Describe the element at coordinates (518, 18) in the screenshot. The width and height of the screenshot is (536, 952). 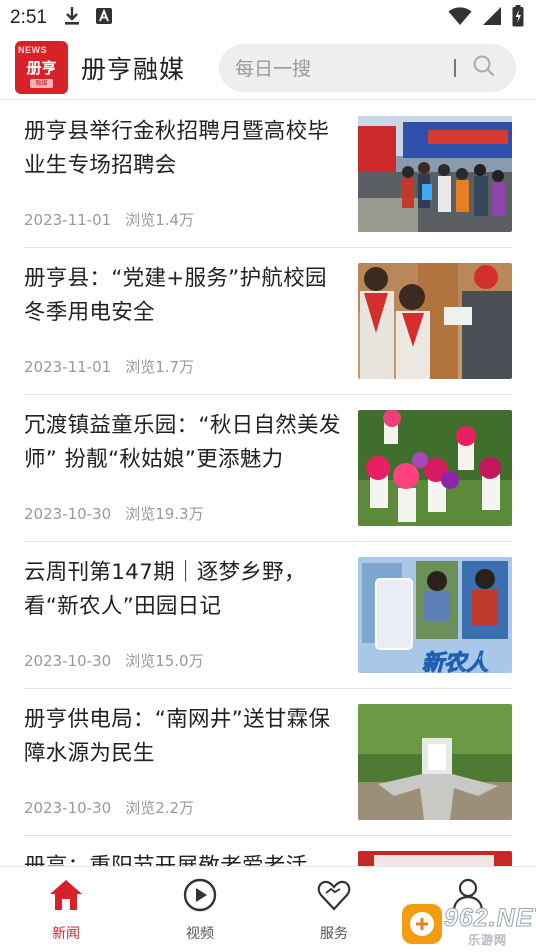
I see `battery-icon` at that location.